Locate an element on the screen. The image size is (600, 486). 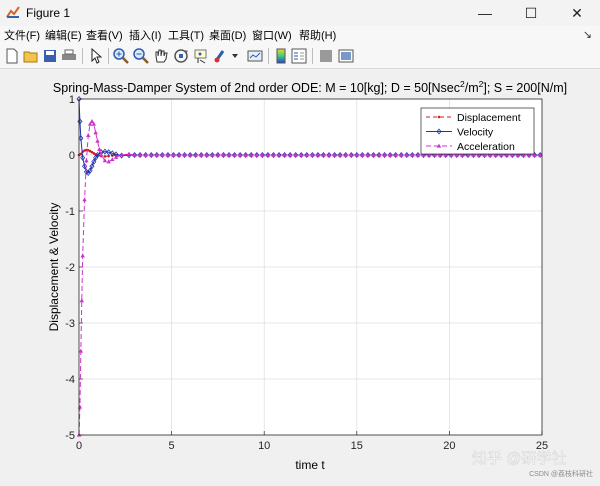
open-file-icon is located at coordinates (31, 56).